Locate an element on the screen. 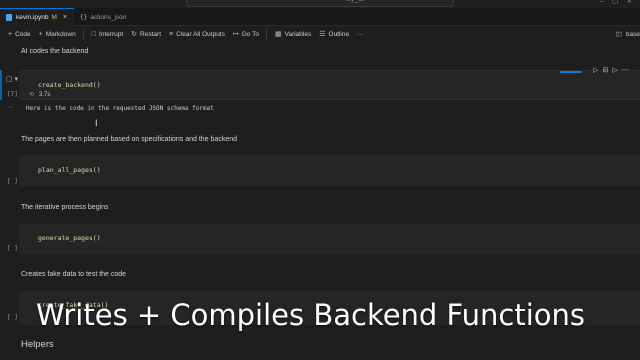 The width and height of the screenshot is (640, 360). add-code-cell-button: + Code is located at coordinates (19, 34).